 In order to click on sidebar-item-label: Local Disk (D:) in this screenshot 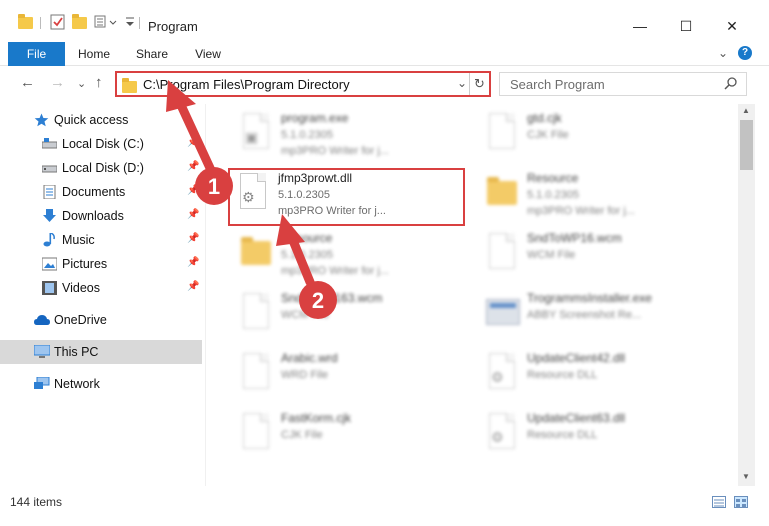, I will do `click(103, 168)`.